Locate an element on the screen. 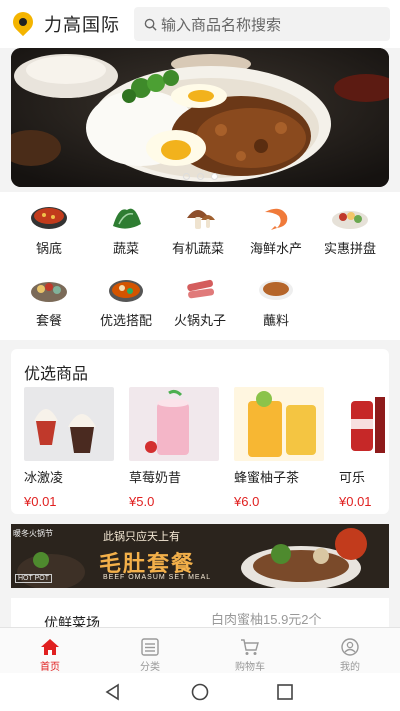  category-item-platter: 实惠拼盘 is located at coordinates (350, 229).